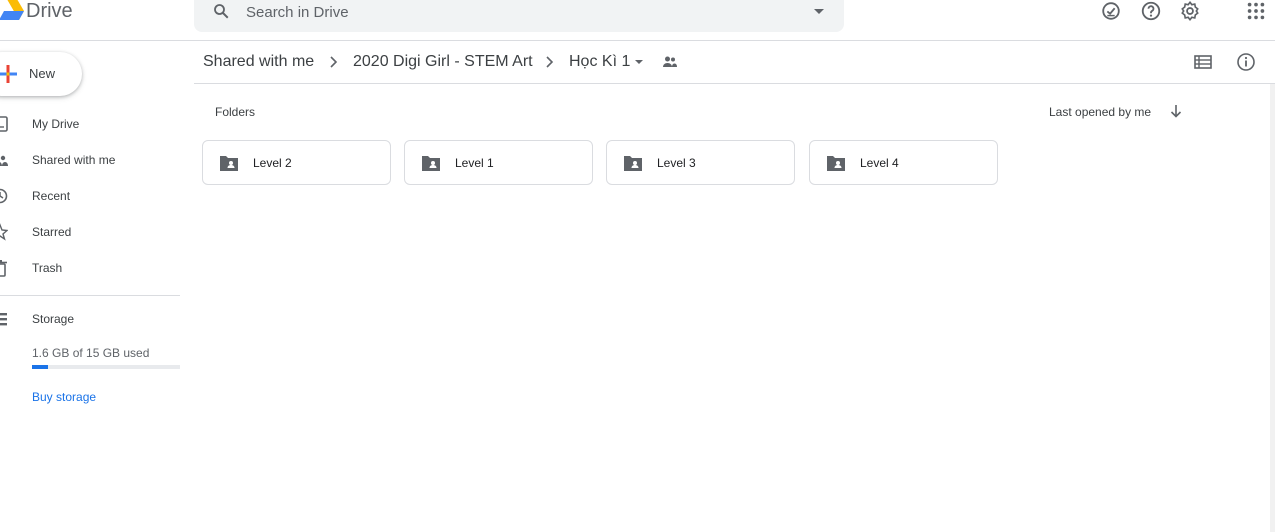 This screenshot has width=1275, height=532. I want to click on sidebar-item-my-drive: My Drive, so click(90, 124).